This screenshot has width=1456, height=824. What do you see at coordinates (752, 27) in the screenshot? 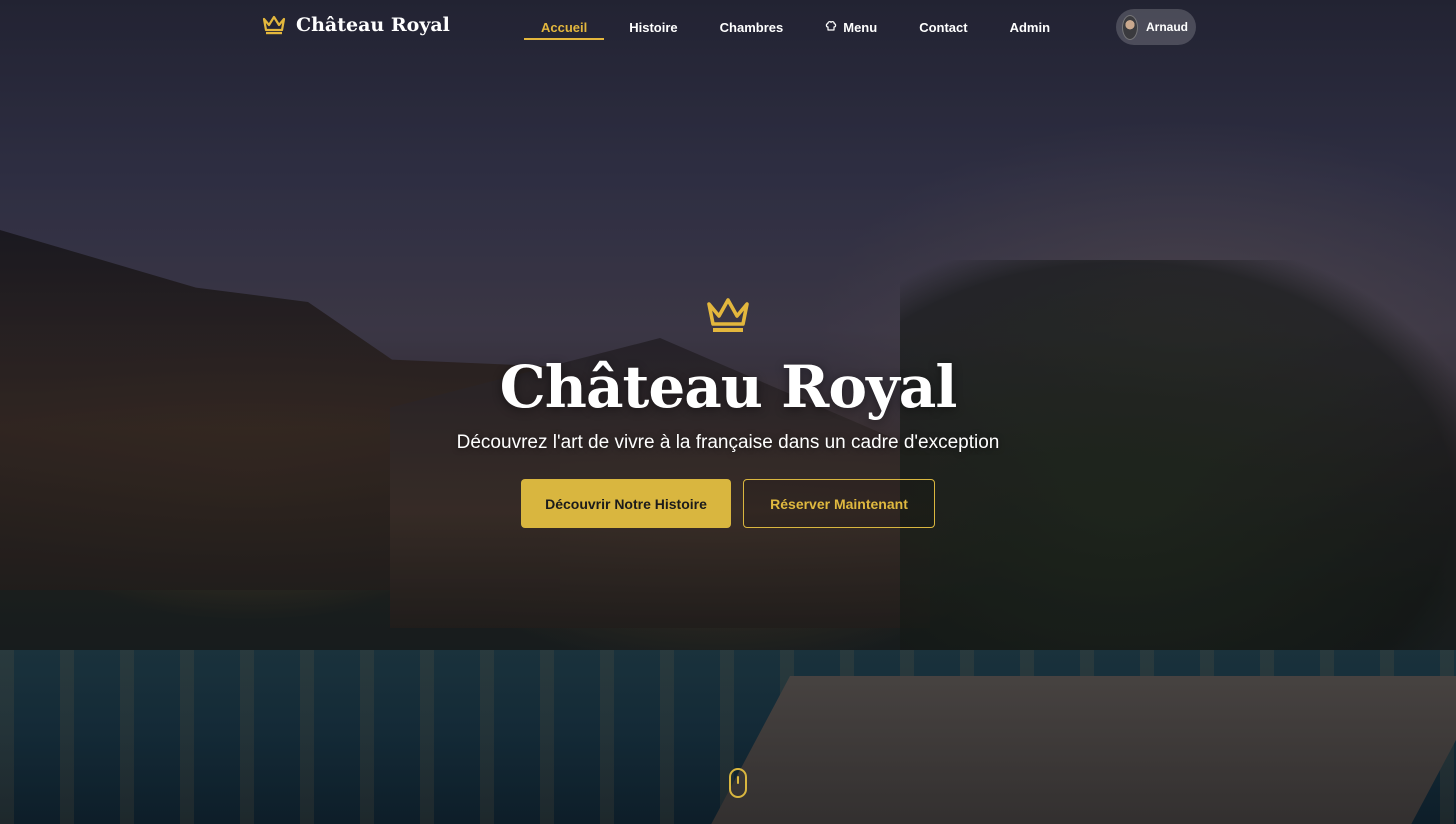
I see `nav-item-chambres: Chambres` at bounding box center [752, 27].